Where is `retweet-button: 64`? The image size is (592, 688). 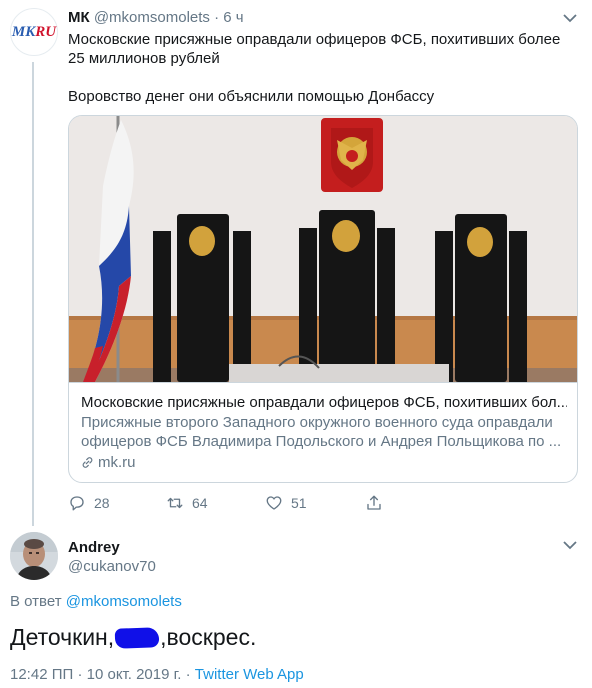 retweet-button: 64 is located at coordinates (187, 503).